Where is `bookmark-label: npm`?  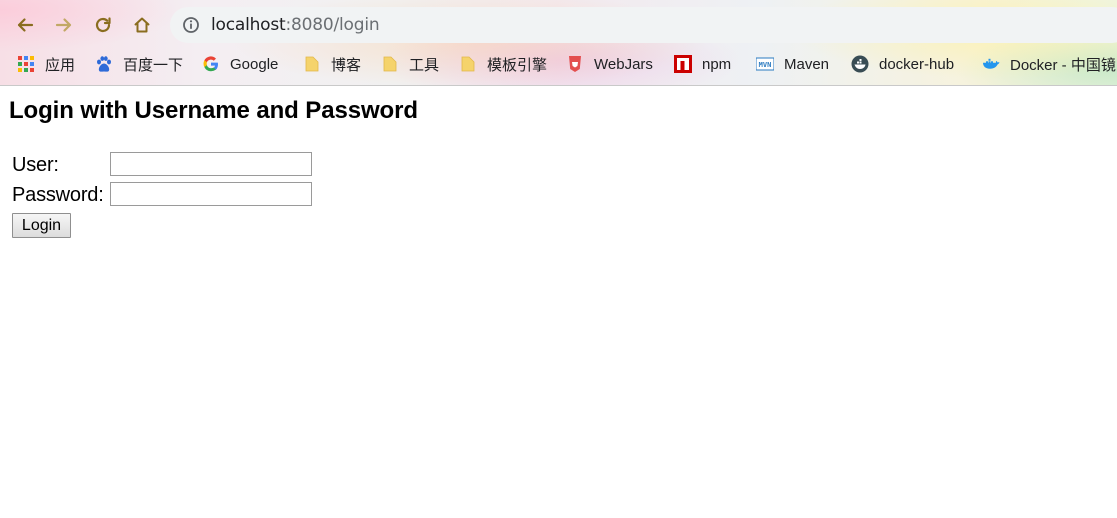
bookmark-label: npm is located at coordinates (717, 64).